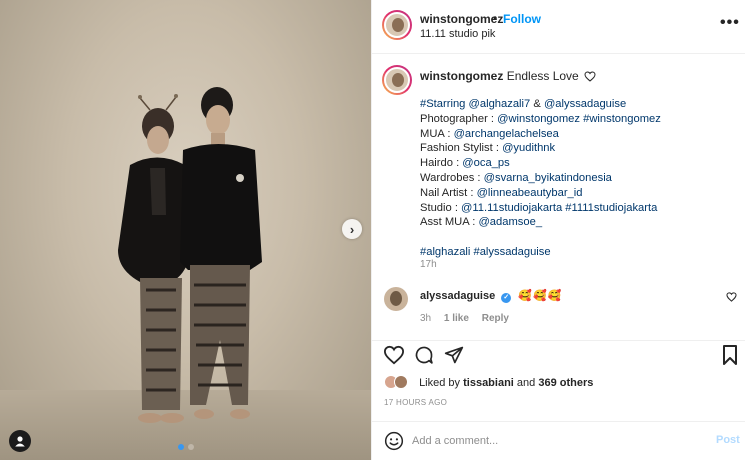 This screenshot has width=745, height=460. I want to click on caption-text: Endless Love, so click(542, 76).